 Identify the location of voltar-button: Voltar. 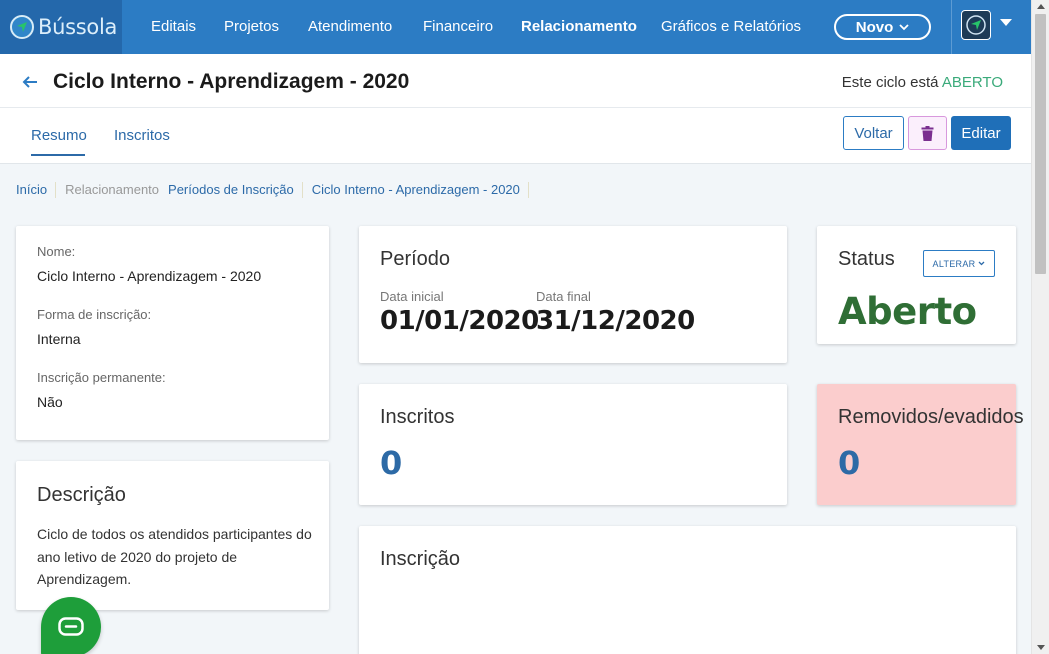
(873, 133).